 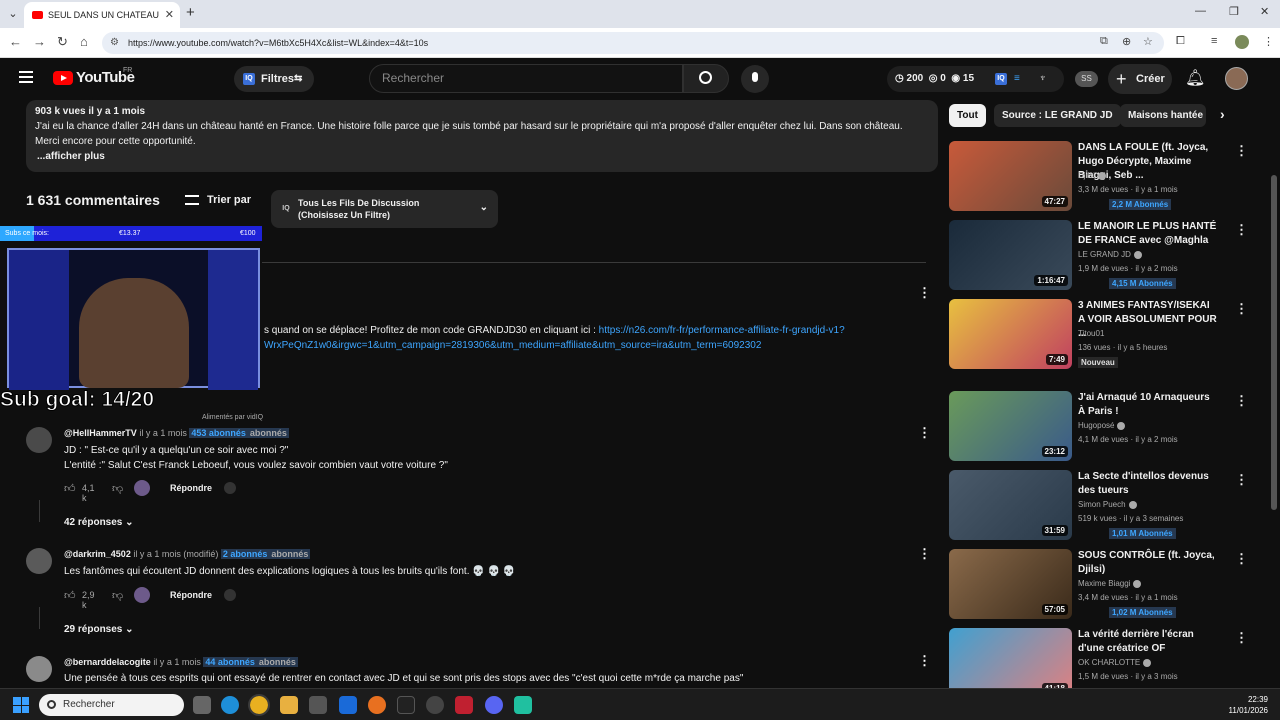 I want to click on chip-haunted-houses: Maisons hantée, so click(x=1163, y=115).